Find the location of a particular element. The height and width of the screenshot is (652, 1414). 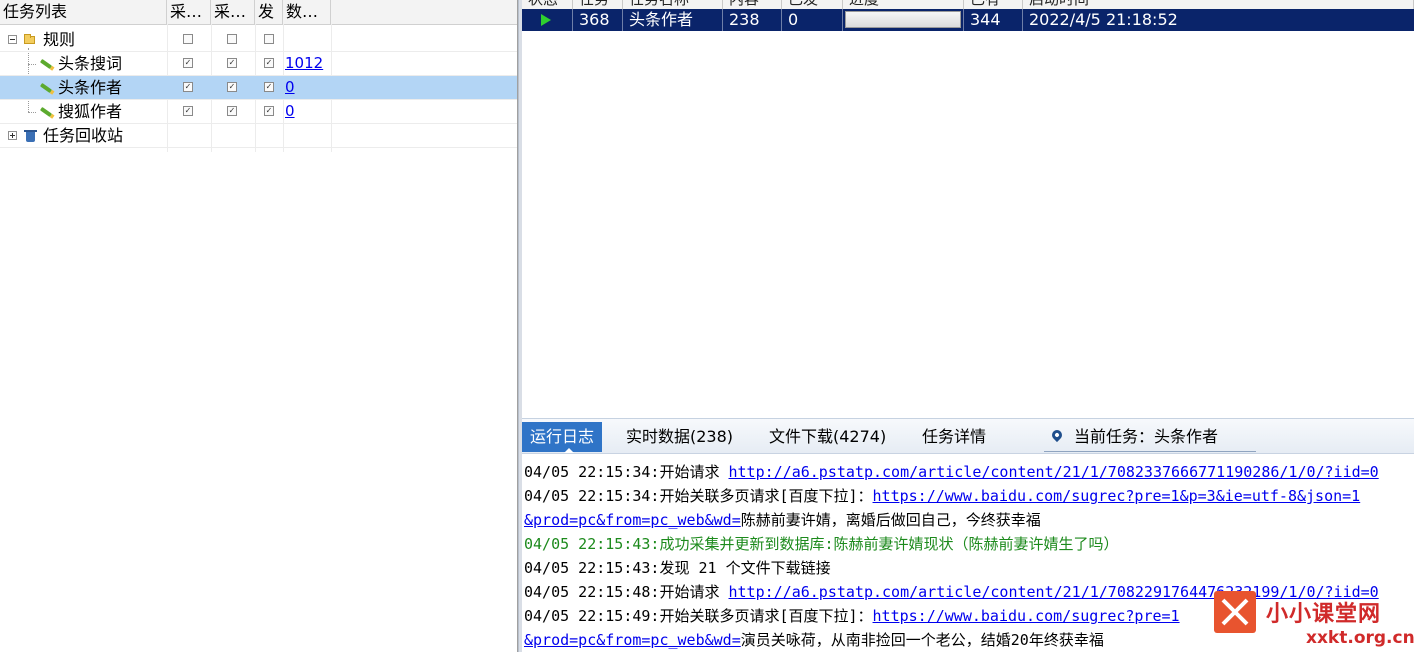

start-time-cell: 2022/4/5 21:18:52 is located at coordinates (1103, 19).